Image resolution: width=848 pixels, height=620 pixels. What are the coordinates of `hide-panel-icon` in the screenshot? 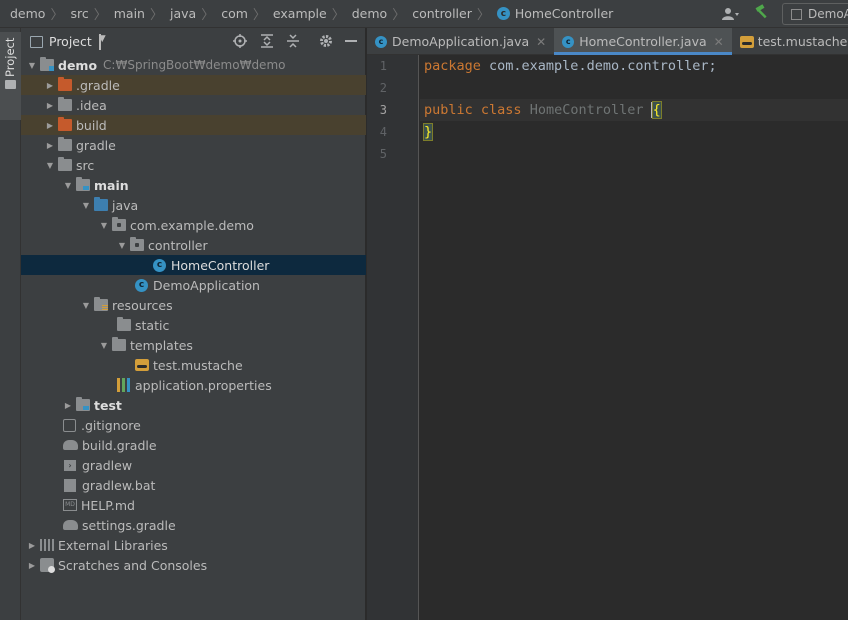 It's located at (351, 41).